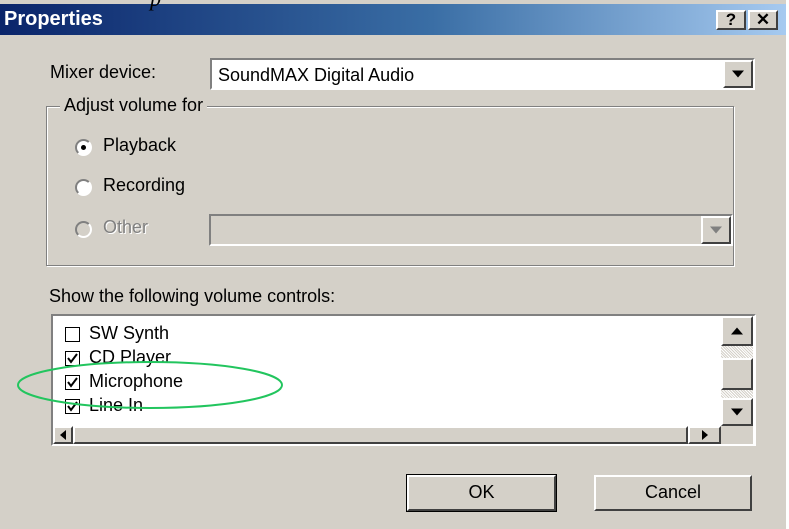  Describe the element at coordinates (53, 19) in the screenshot. I see `window-title: Properties` at that location.